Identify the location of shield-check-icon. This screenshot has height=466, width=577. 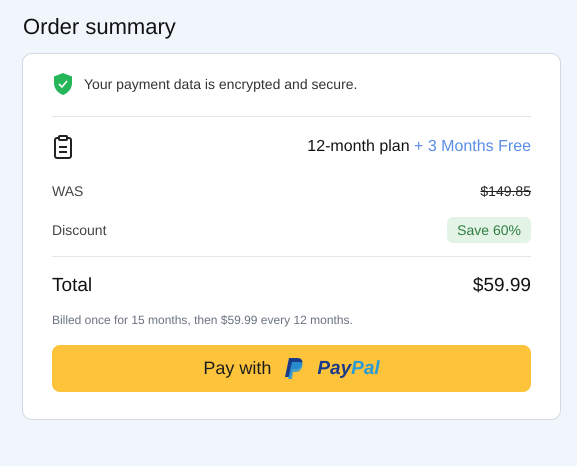
(63, 84).